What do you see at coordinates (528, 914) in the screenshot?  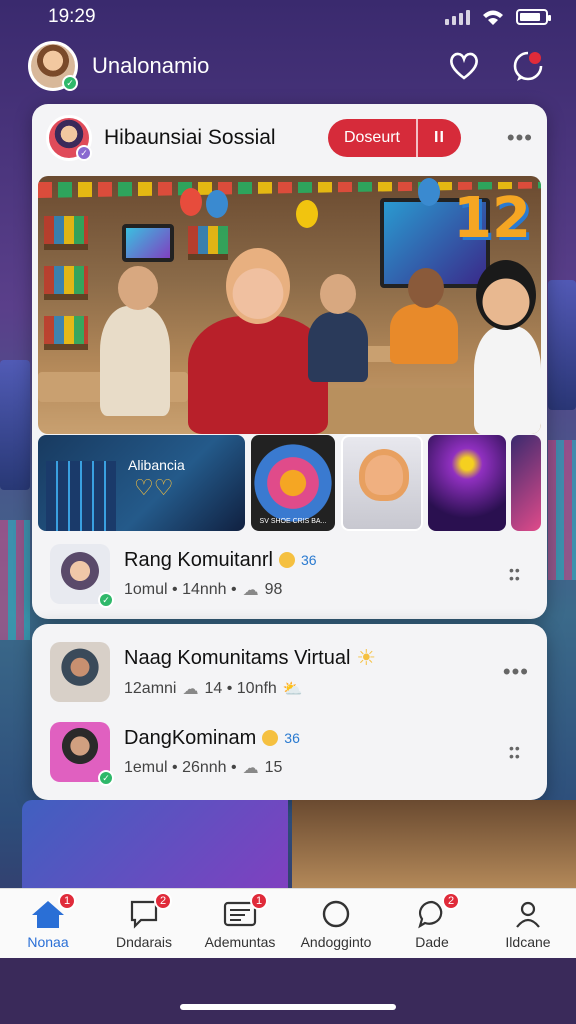 I see `person-icon` at bounding box center [528, 914].